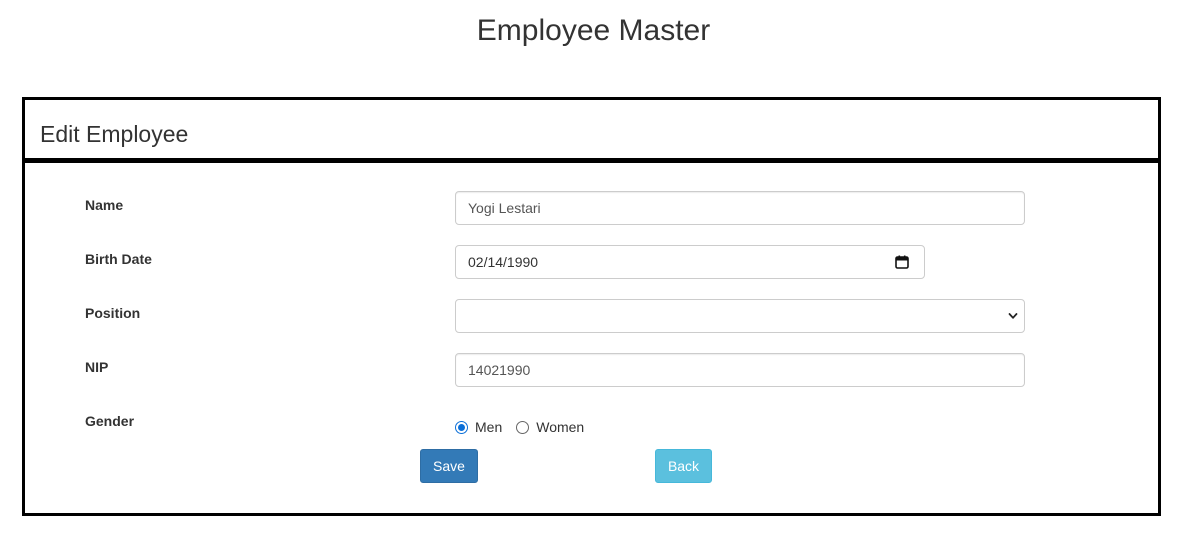 The height and width of the screenshot is (554, 1187). I want to click on card-title: Edit Employee, so click(114, 134).